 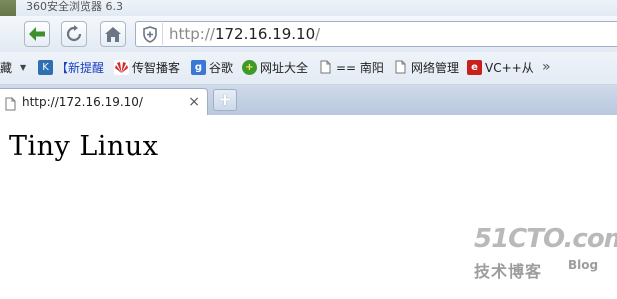 I want to click on page-heading: Tiny Linux, so click(x=84, y=146).